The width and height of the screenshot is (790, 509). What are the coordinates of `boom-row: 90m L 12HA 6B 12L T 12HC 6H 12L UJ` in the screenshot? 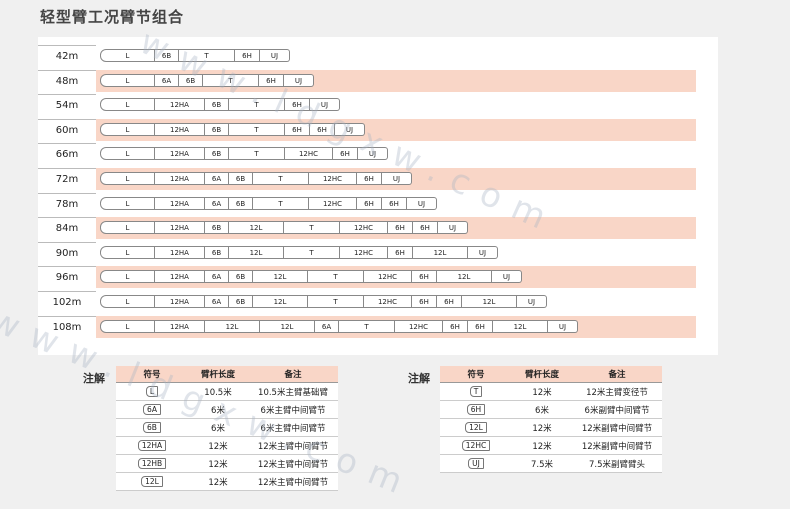 It's located at (378, 253).